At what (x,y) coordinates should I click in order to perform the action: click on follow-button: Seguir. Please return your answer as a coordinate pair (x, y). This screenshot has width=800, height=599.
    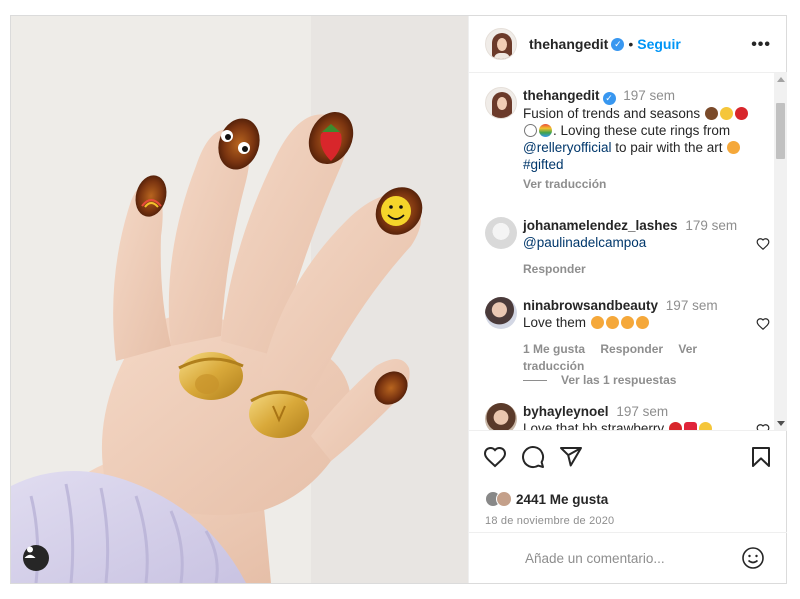
    Looking at the image, I should click on (659, 44).